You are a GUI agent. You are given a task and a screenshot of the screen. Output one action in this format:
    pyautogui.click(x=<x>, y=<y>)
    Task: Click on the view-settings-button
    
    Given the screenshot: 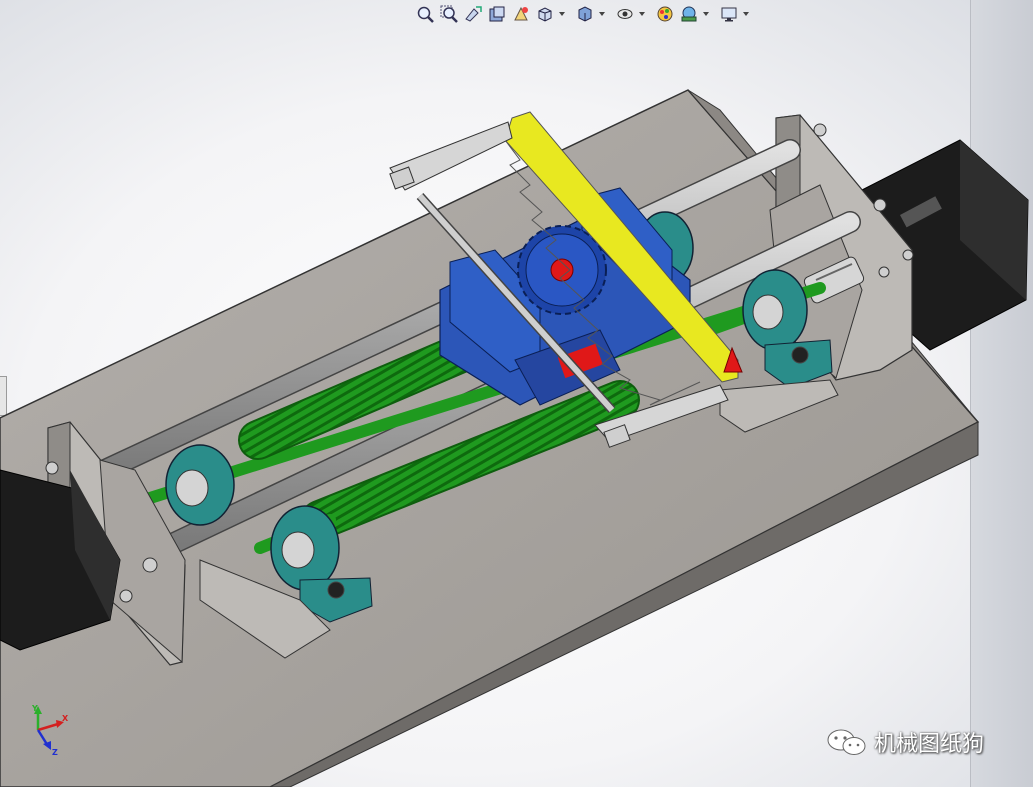 What is the action you would take?
    pyautogui.click(x=729, y=14)
    